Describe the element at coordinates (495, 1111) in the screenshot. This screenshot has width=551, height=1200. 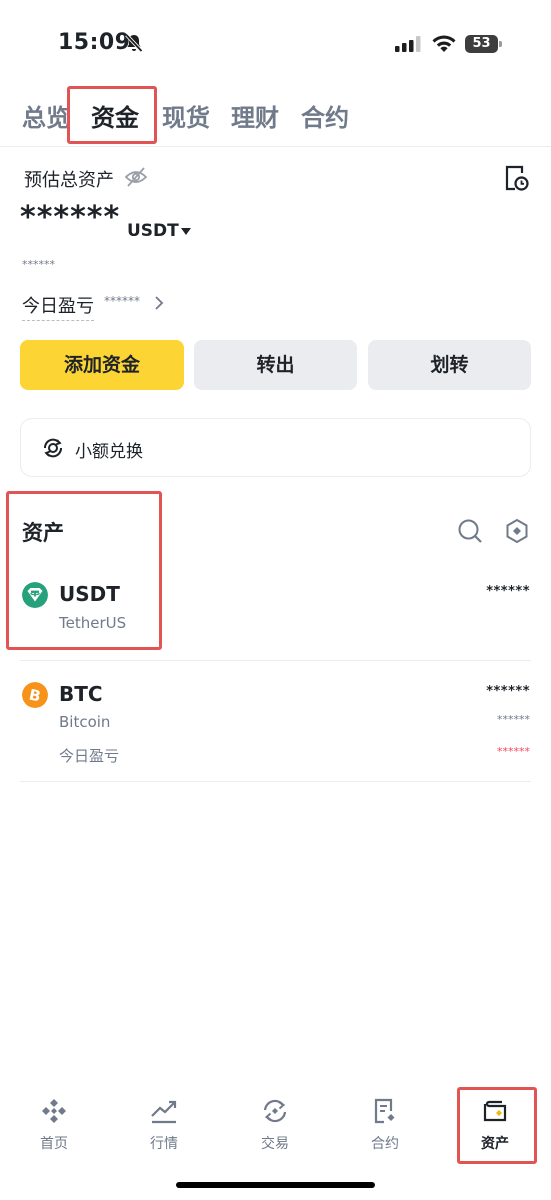
I see `wallet-icon` at that location.